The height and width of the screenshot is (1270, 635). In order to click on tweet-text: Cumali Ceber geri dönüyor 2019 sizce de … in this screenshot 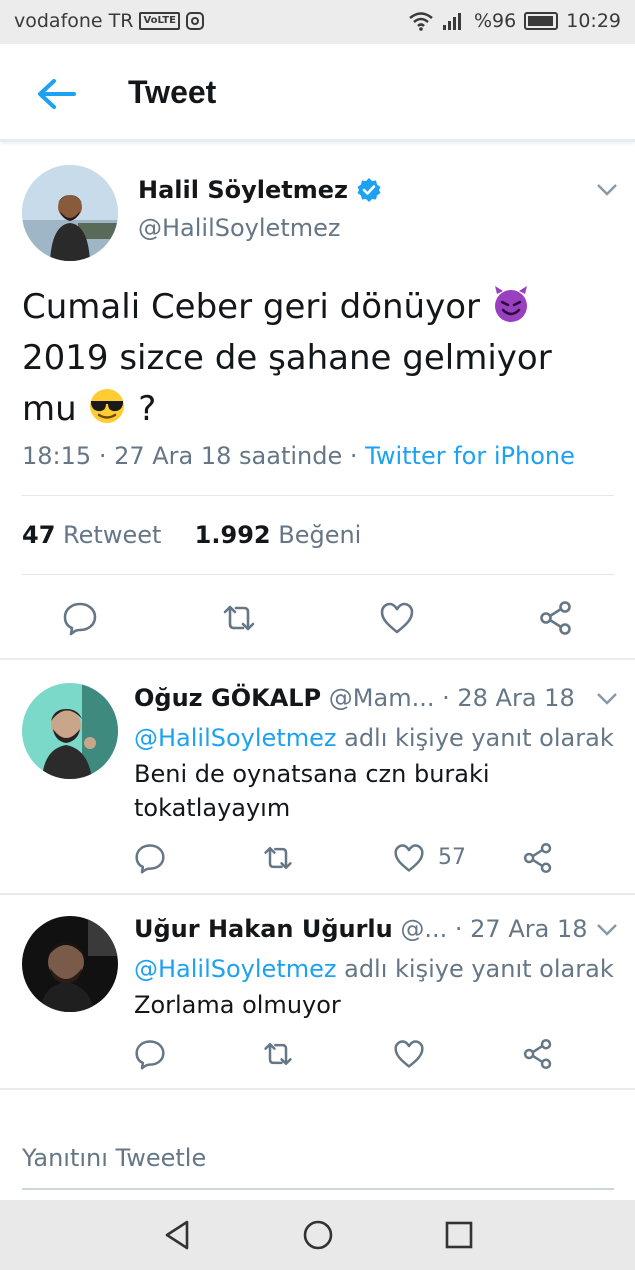, I will do `click(317, 358)`.